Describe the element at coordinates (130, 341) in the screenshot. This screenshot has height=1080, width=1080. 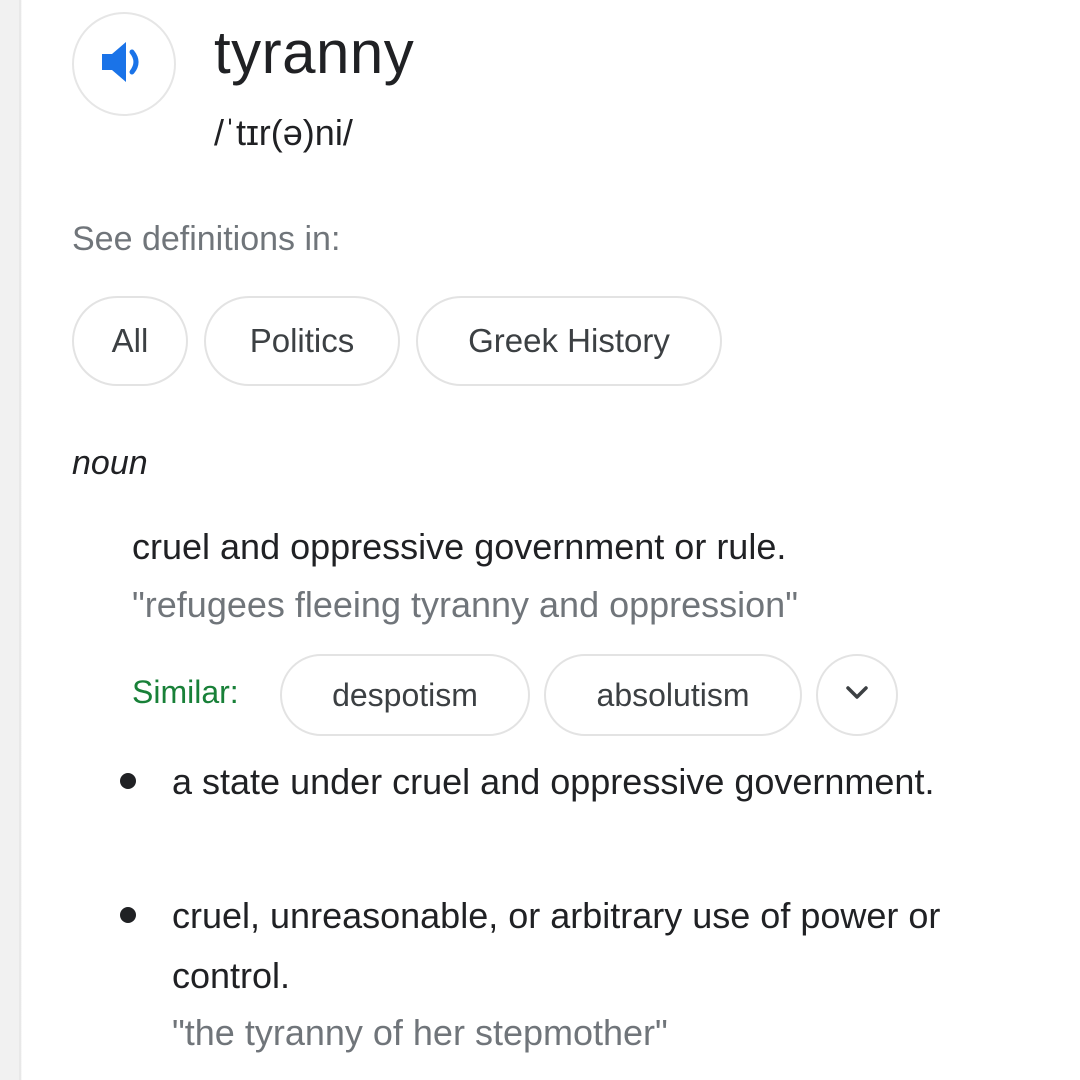
I see `chip-all: All` at that location.